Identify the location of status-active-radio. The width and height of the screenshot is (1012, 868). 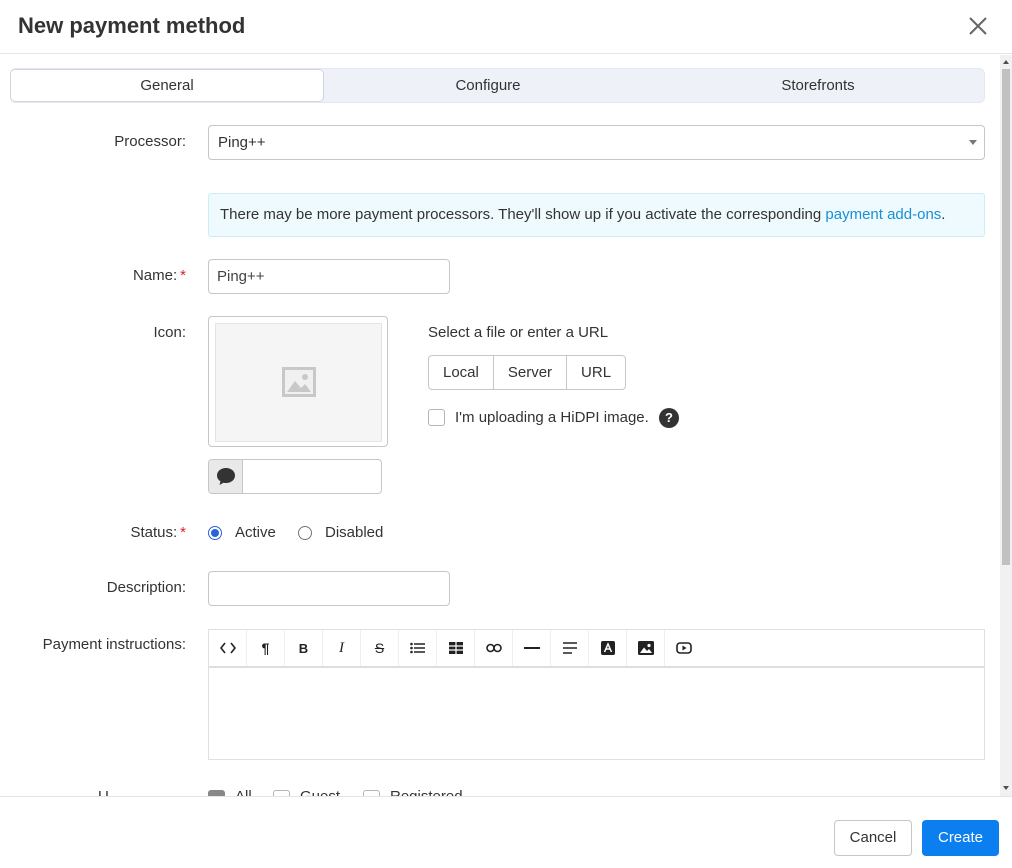
(215, 533).